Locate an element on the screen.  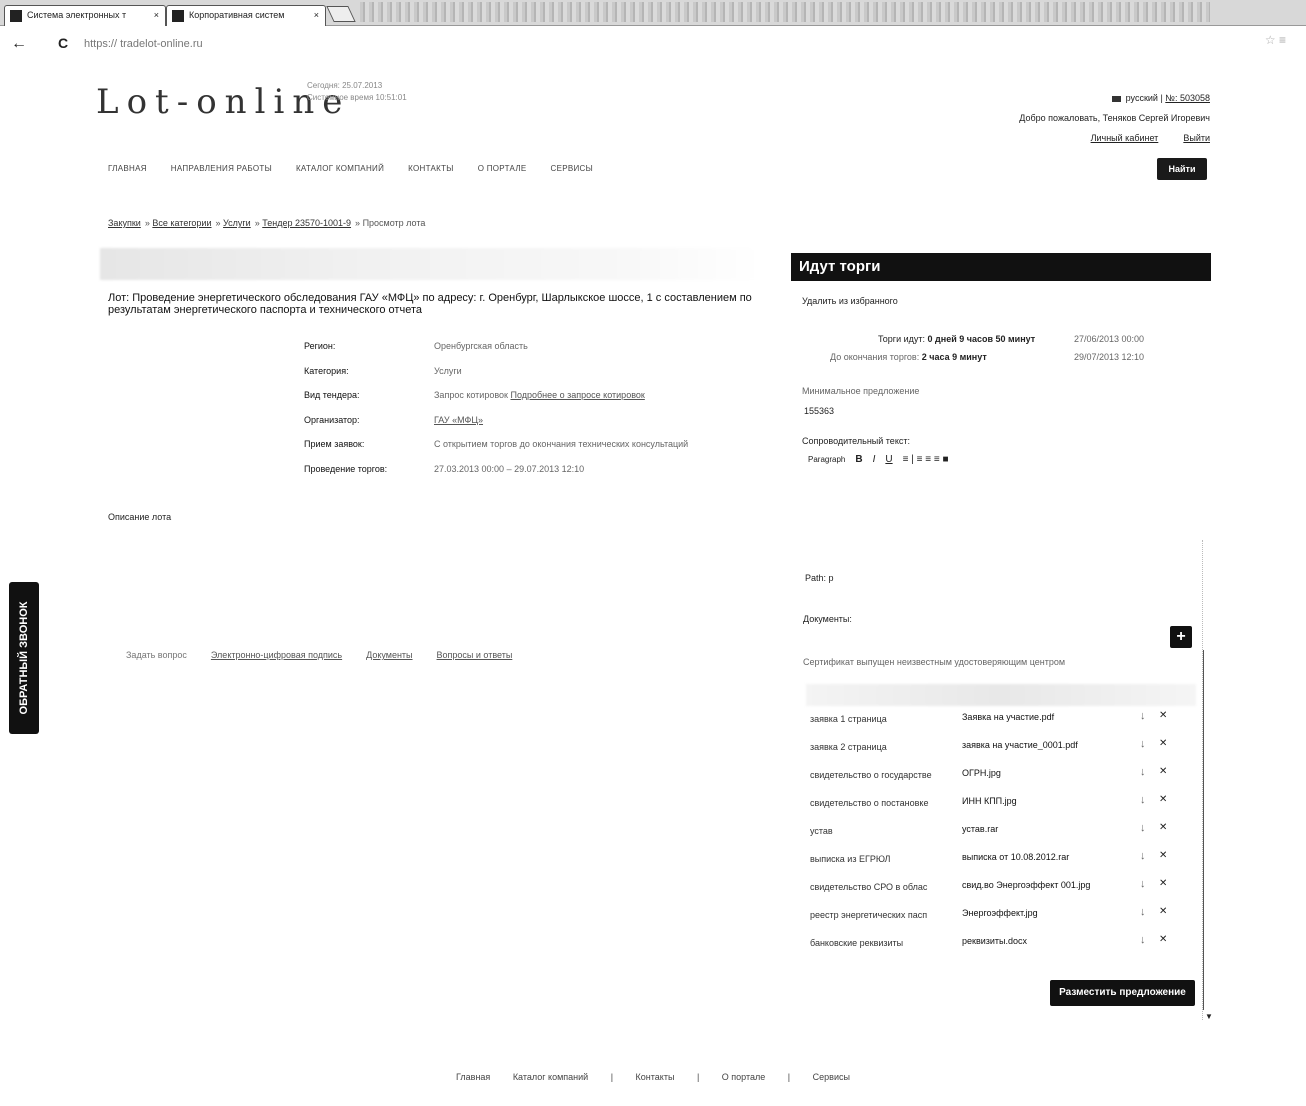
signature-link: Электронно-цифровая подпись is located at coordinates (276, 655).